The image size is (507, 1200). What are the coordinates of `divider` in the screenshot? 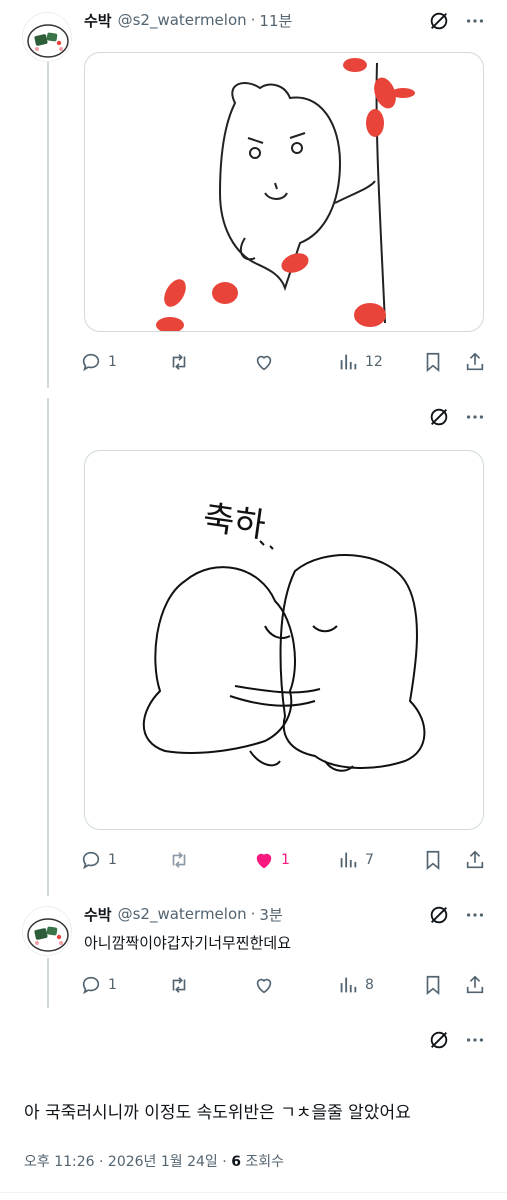 It's located at (253, 1192).